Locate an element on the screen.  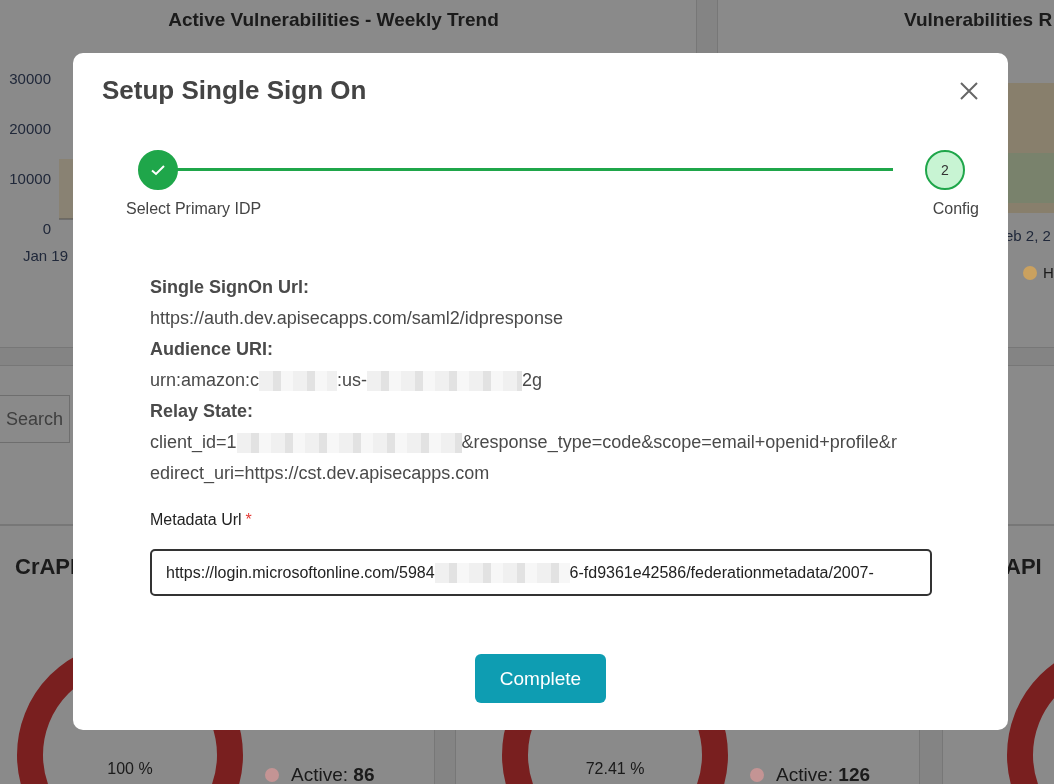
value-text: urn:amazon:c is located at coordinates (205, 380).